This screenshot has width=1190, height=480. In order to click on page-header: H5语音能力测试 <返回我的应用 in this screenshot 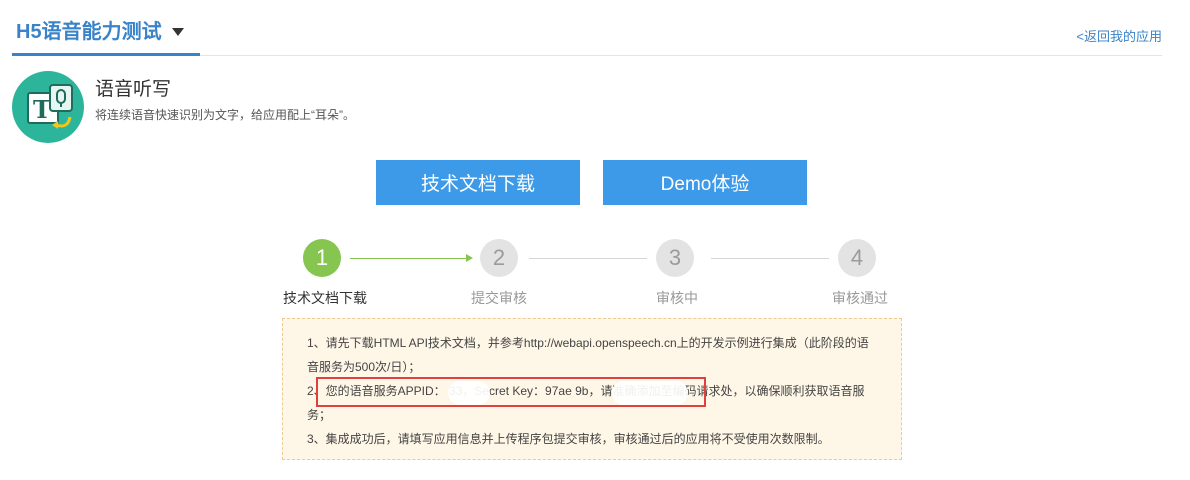, I will do `click(587, 28)`.